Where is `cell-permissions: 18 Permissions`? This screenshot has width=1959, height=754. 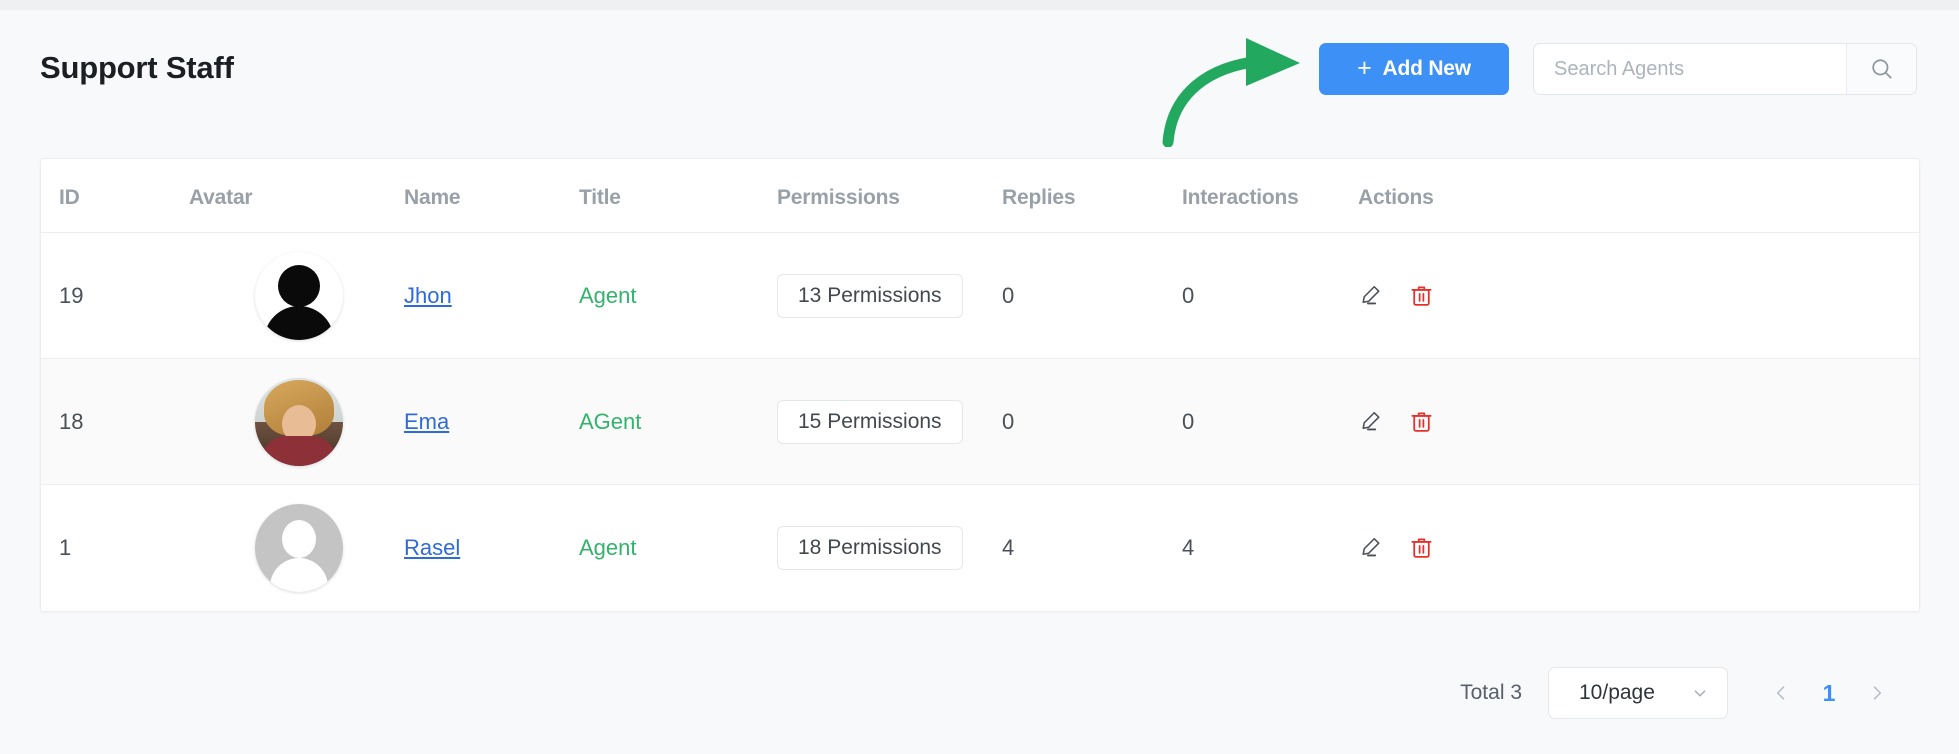 cell-permissions: 18 Permissions is located at coordinates (889, 548).